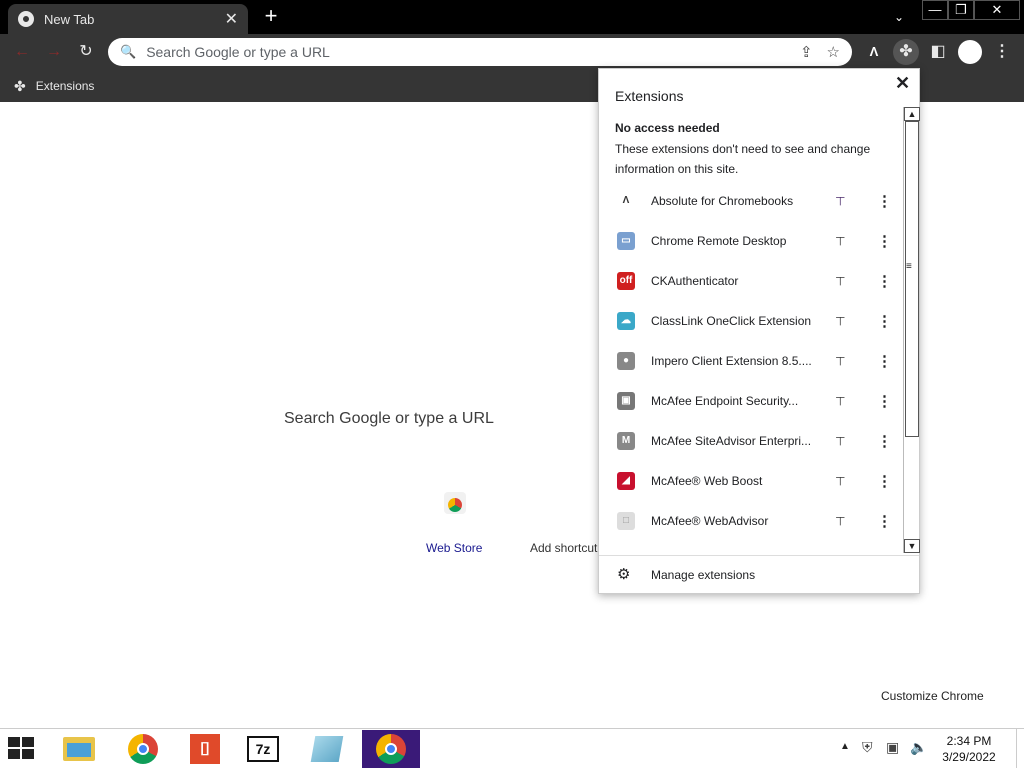 This screenshot has height=768, width=1024. Describe the element at coordinates (143, 749) in the screenshot. I see `chrome-taskbar-icon` at that location.